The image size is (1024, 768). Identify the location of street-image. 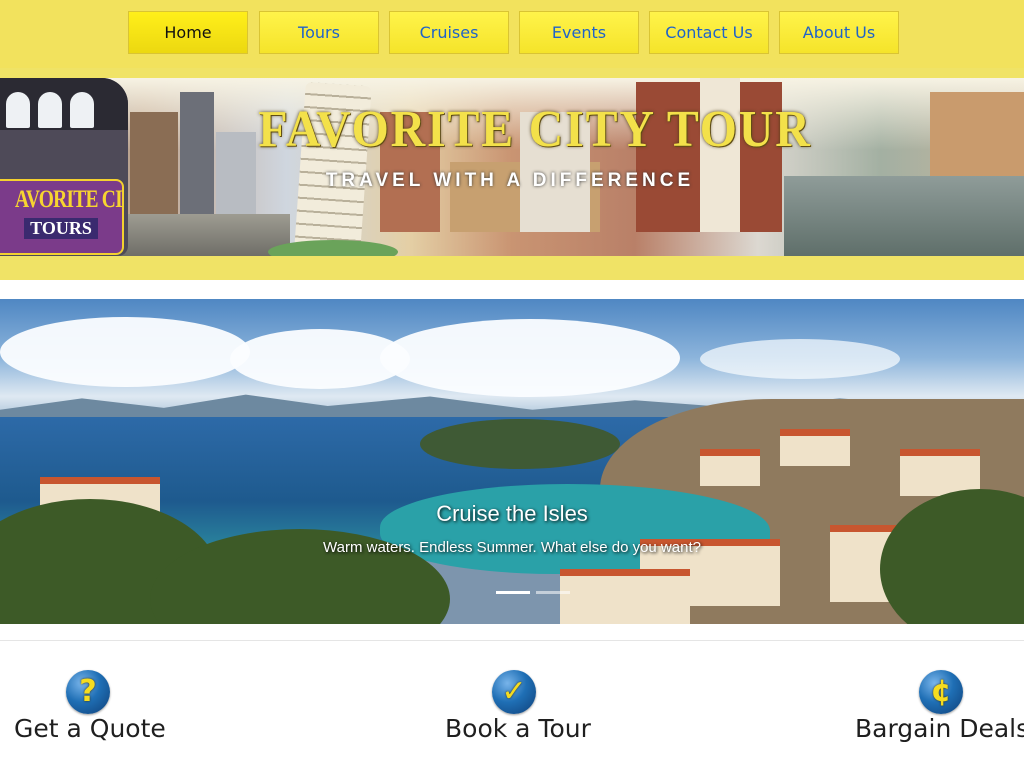
(205, 235).